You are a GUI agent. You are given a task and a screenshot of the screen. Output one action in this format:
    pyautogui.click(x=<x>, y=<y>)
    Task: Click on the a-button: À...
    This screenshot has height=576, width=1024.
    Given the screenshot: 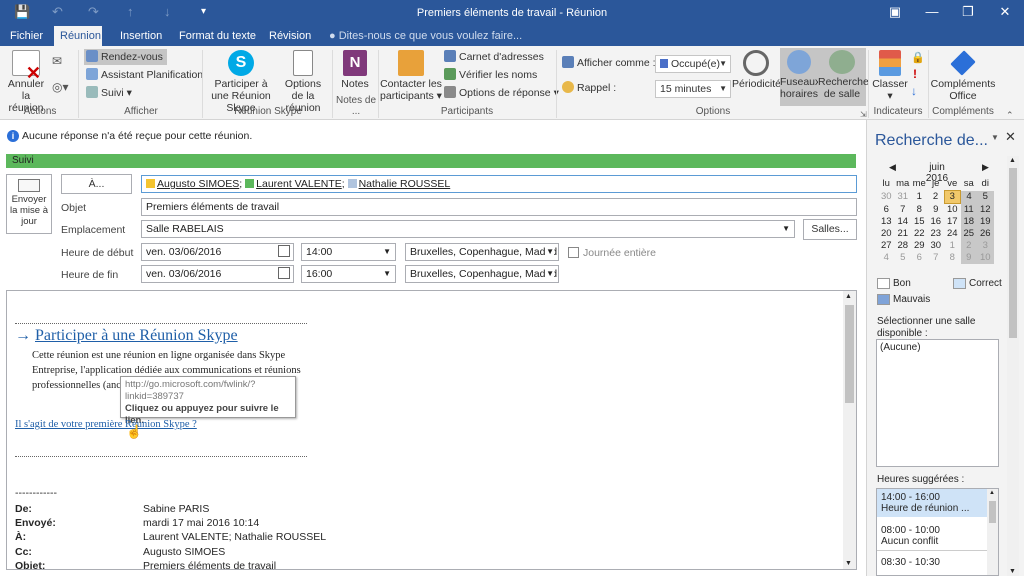 What is the action you would take?
    pyautogui.click(x=96, y=184)
    